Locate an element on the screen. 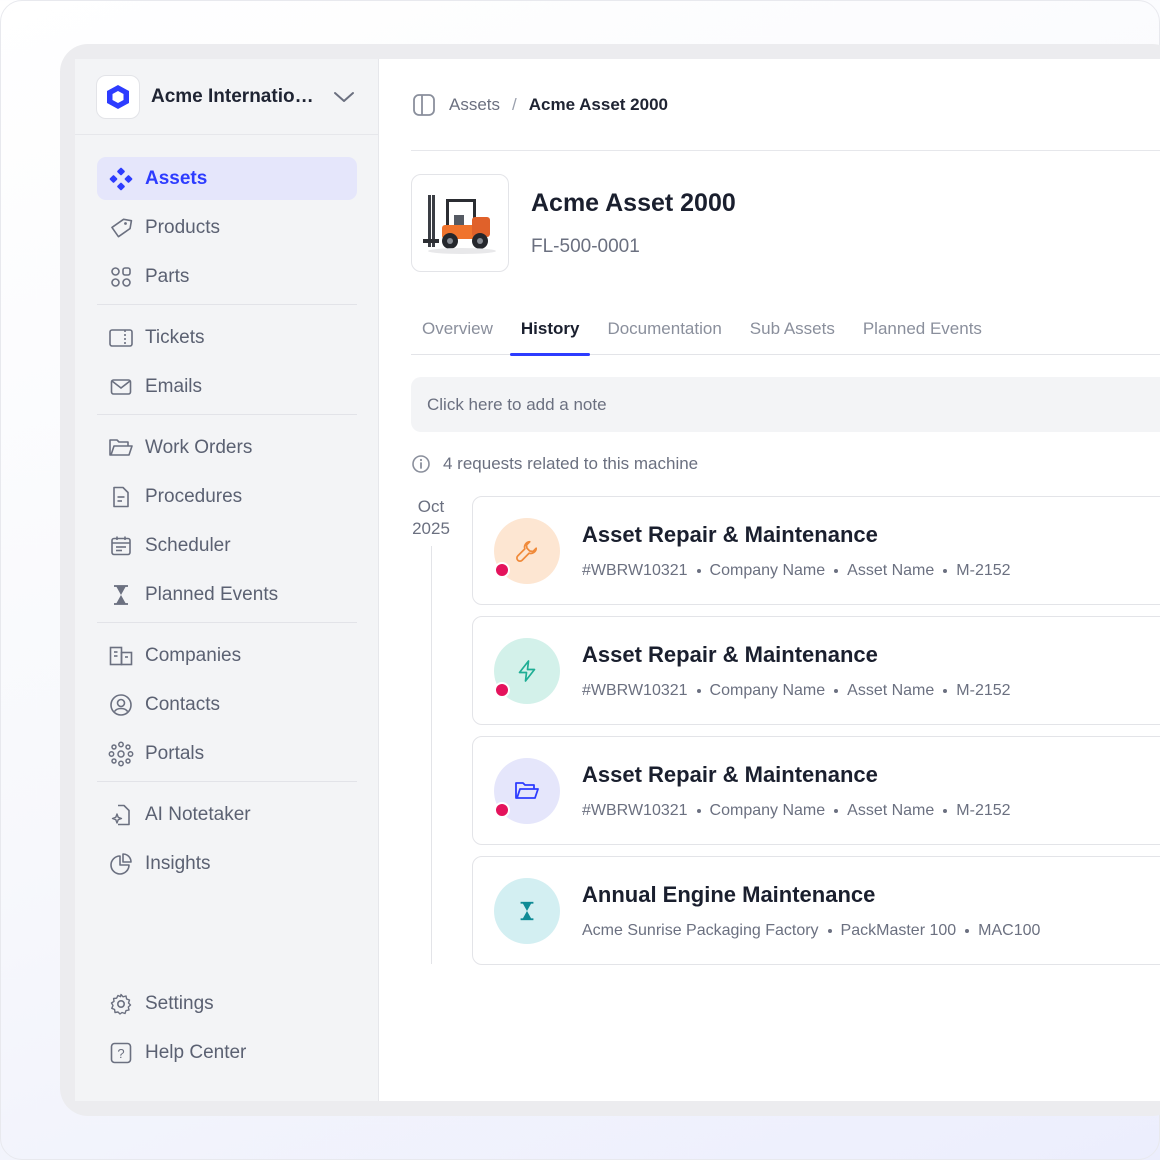  sidebar-item-help-center: ? Help Center is located at coordinates (227, 1052).